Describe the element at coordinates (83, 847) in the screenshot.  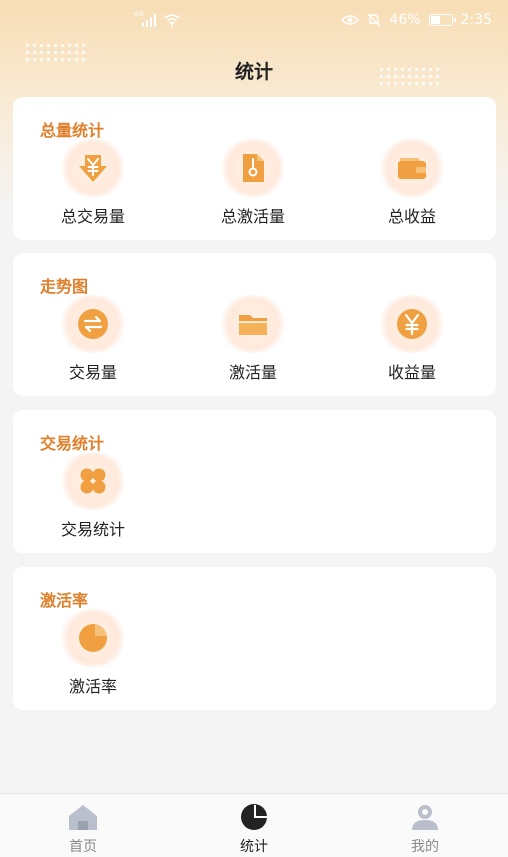
I see `tab-label: 首页` at that location.